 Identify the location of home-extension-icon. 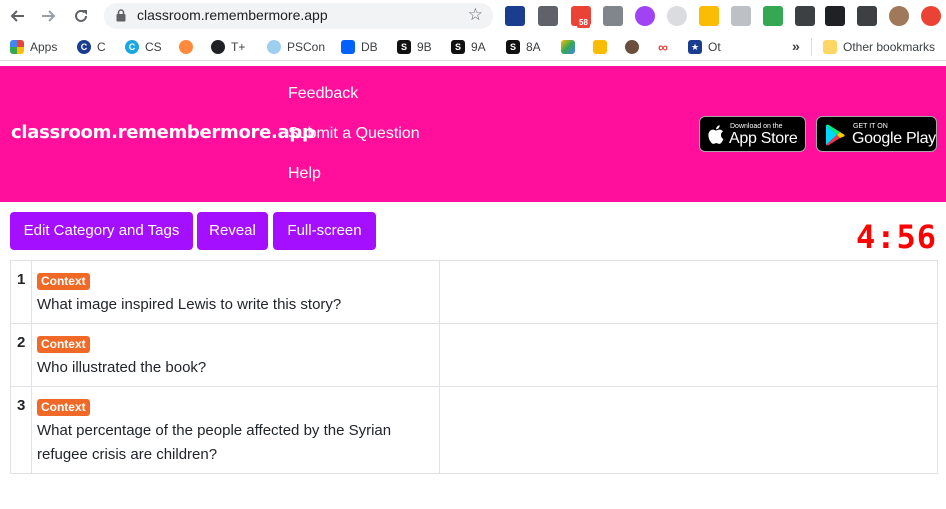
(741, 16).